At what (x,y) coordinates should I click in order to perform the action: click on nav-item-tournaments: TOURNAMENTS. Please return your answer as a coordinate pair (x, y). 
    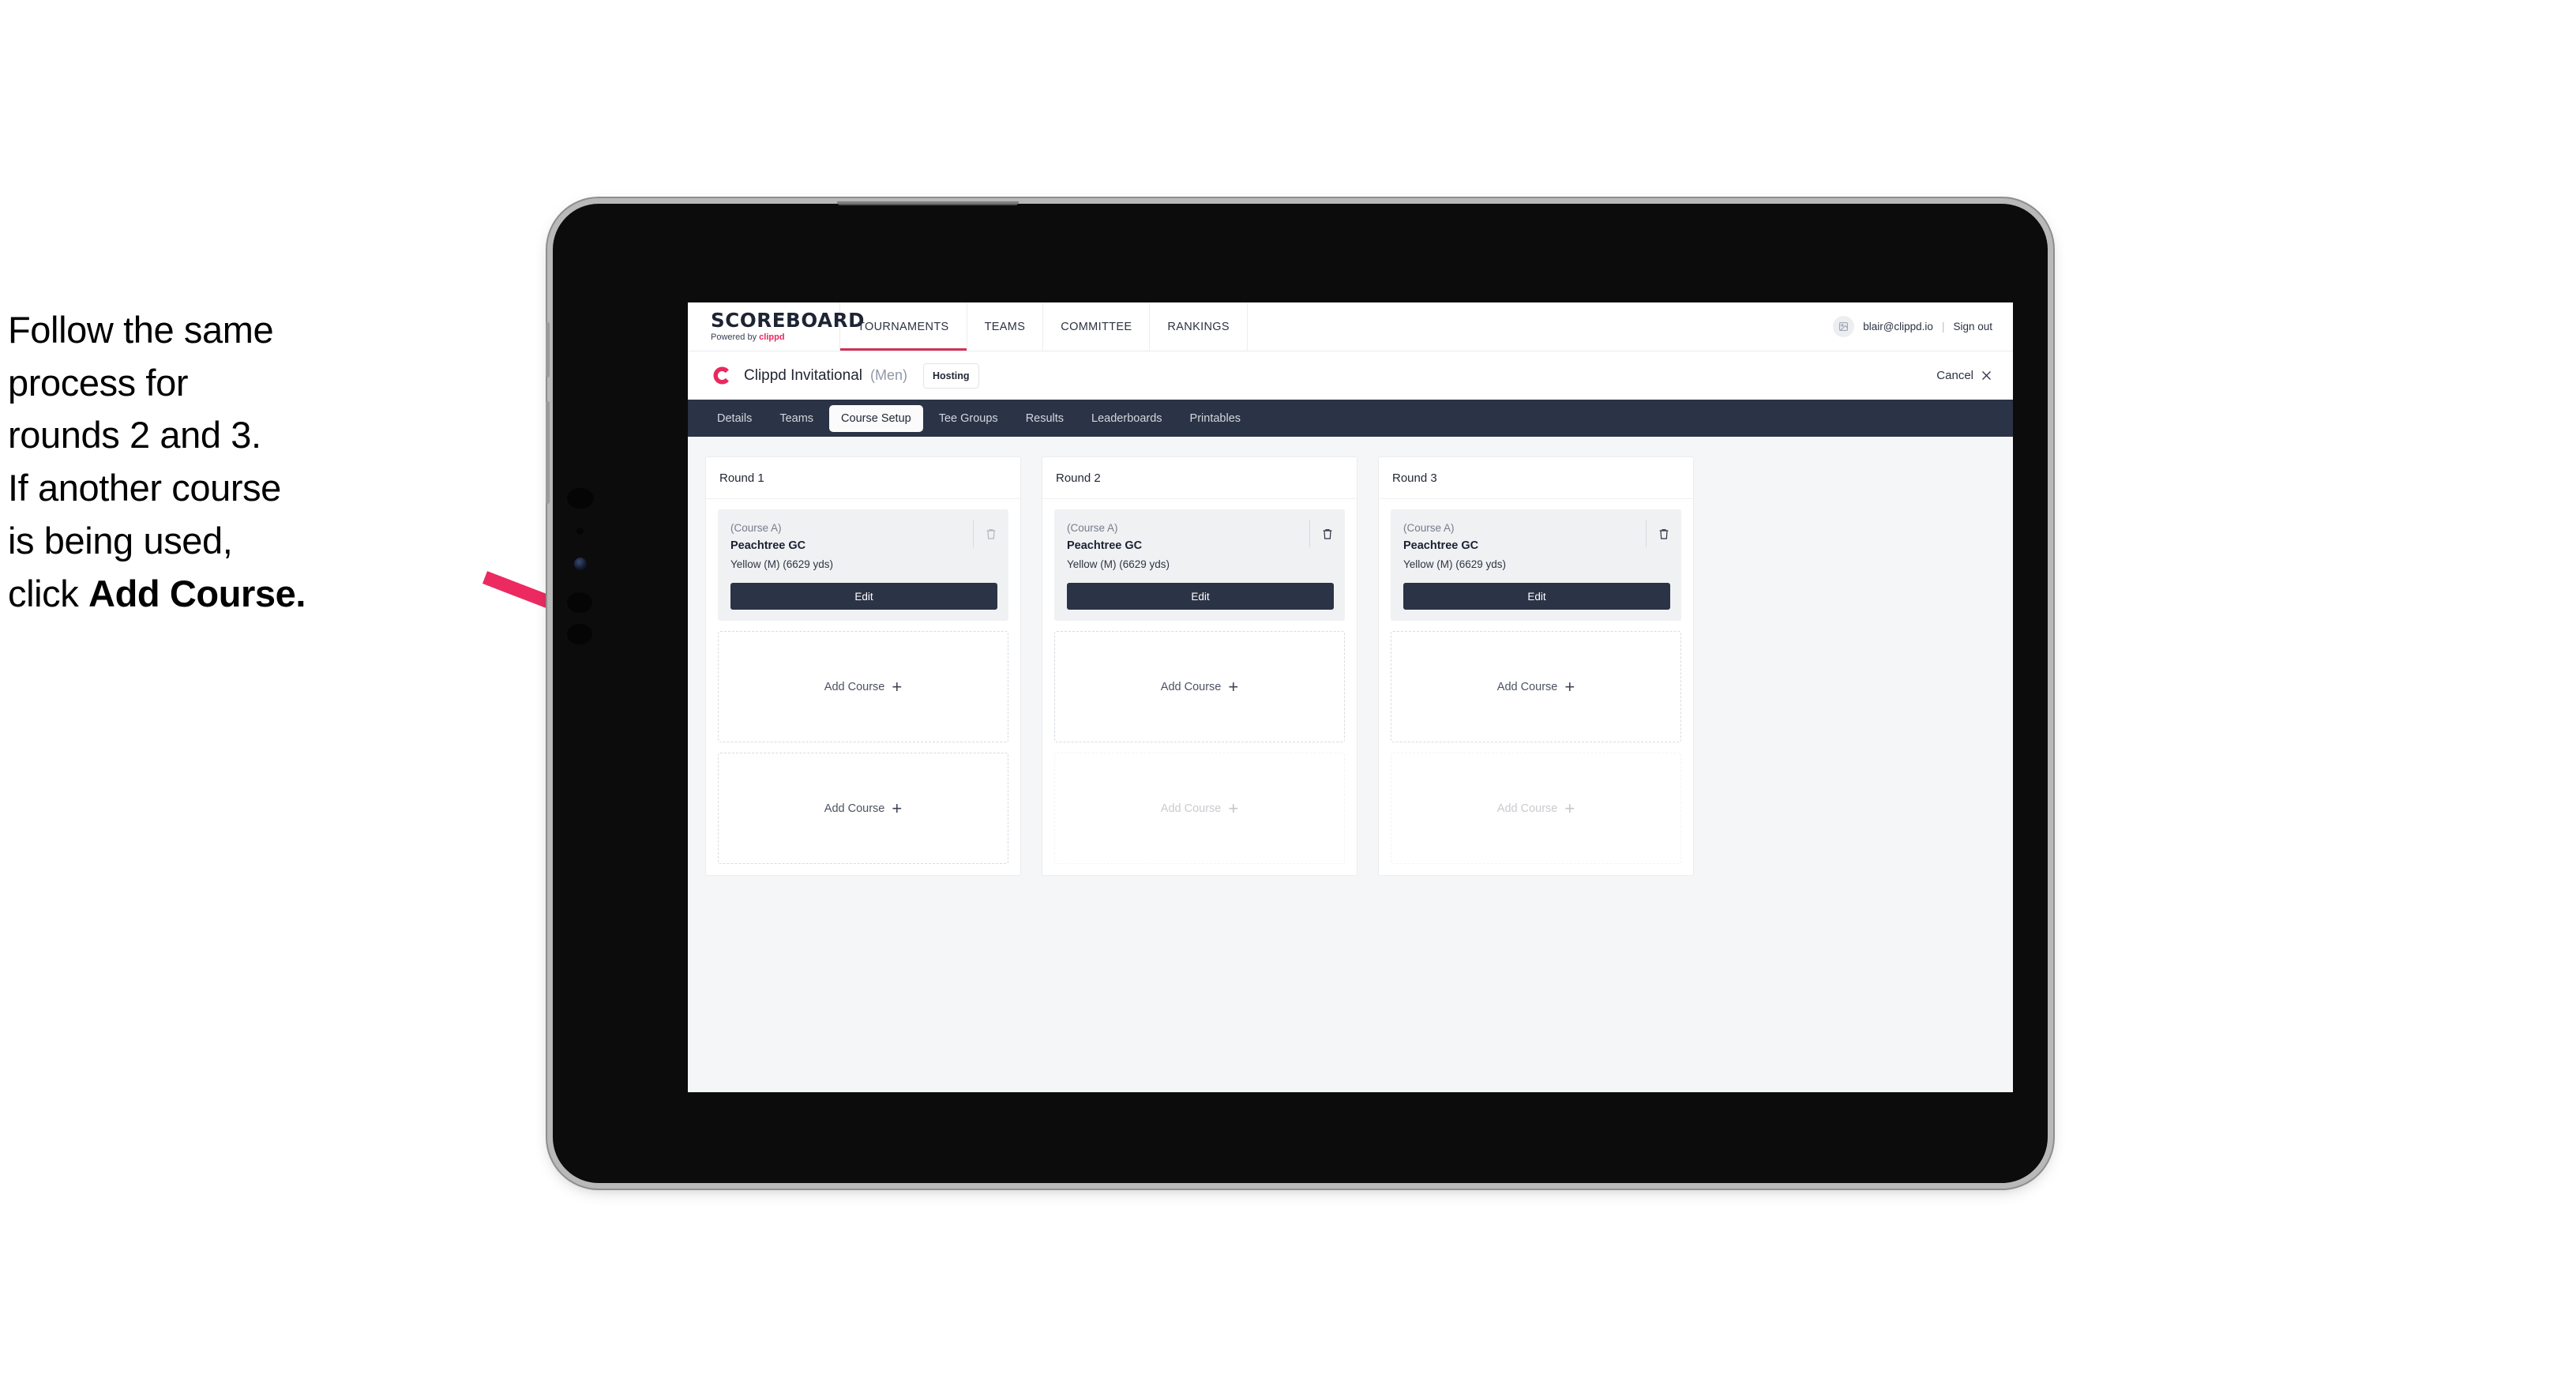
    Looking at the image, I should click on (903, 326).